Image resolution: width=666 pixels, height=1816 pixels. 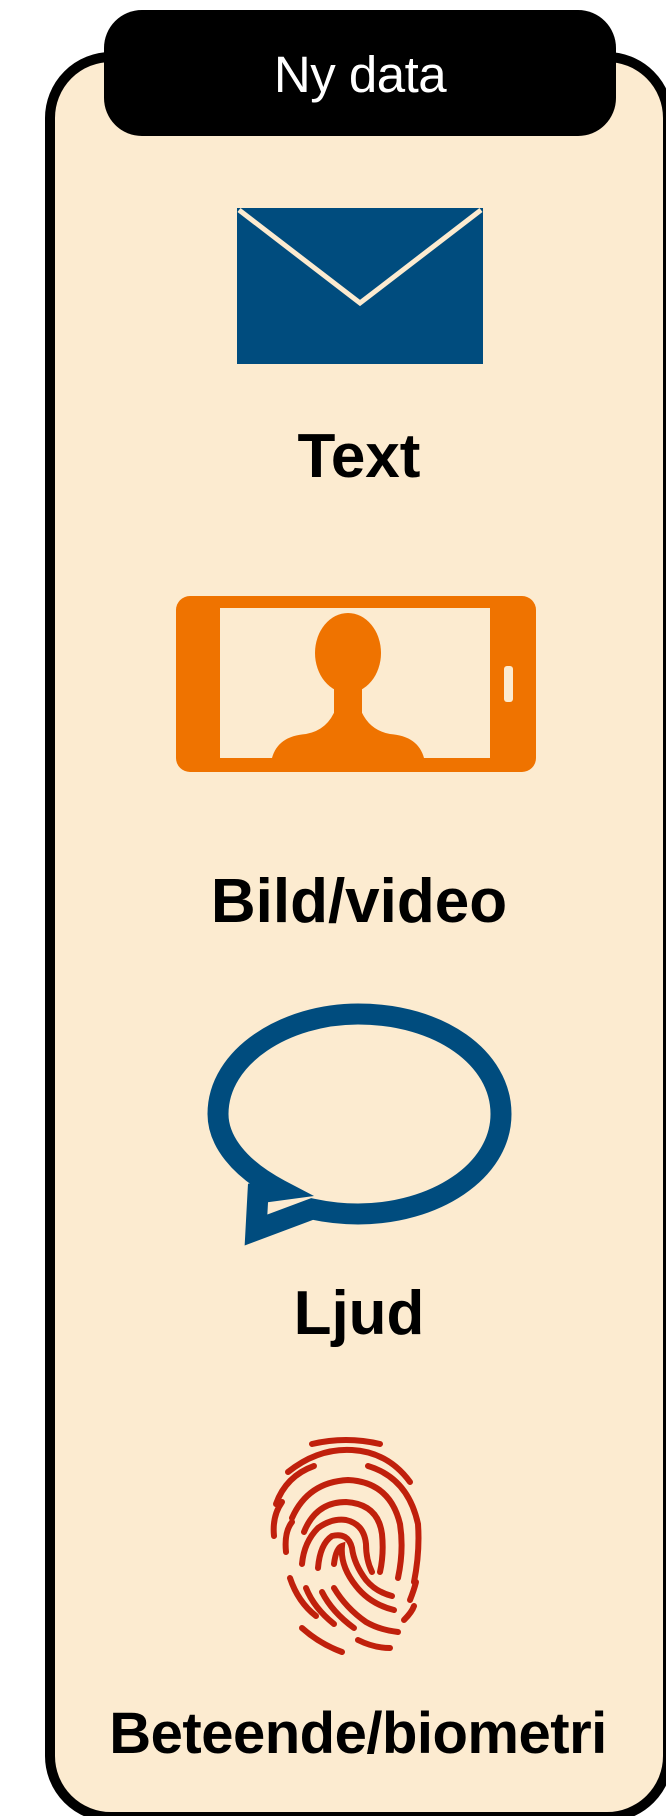 What do you see at coordinates (346, 1546) in the screenshot?
I see `fingerprint-icon` at bounding box center [346, 1546].